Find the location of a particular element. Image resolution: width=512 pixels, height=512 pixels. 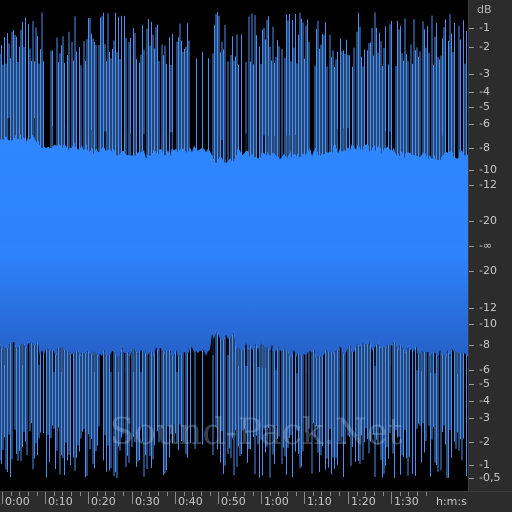

time-tick-label: 1:30 is located at coordinates (406, 501).